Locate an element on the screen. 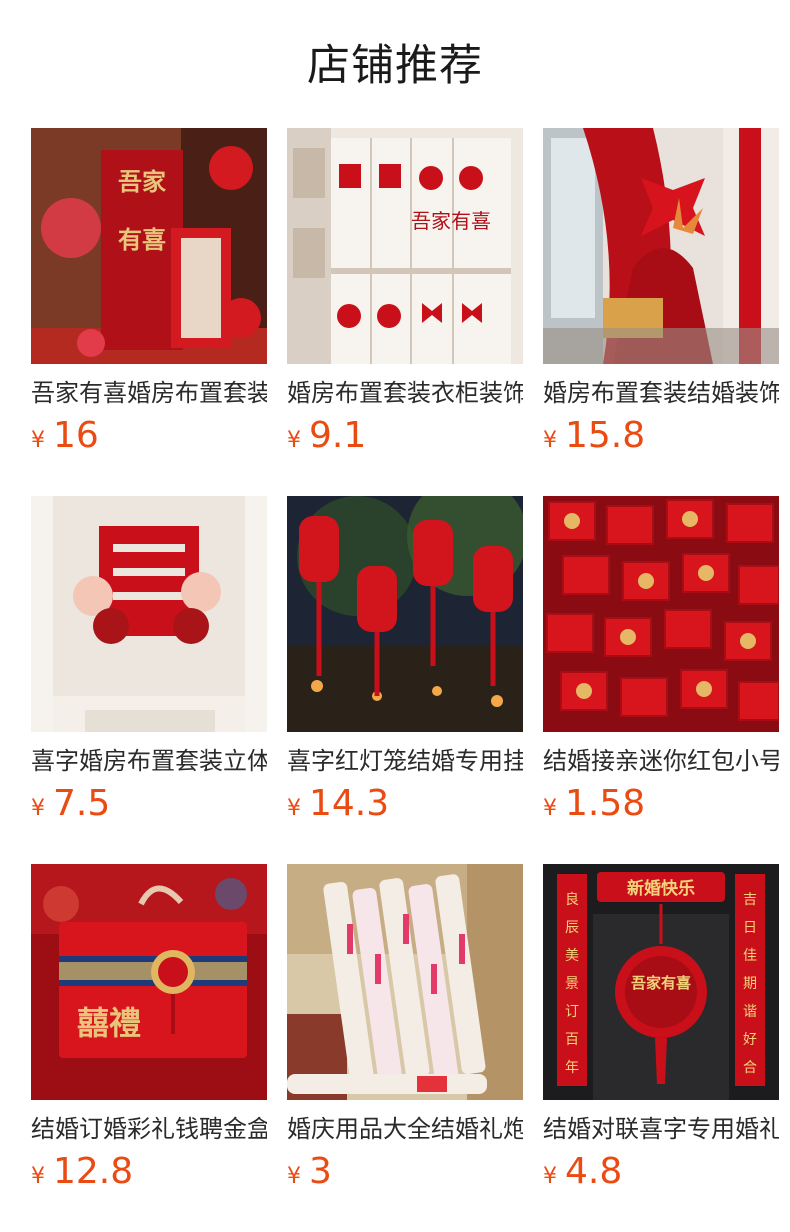 The height and width of the screenshot is (1232, 790). product-price: ¥ 3 is located at coordinates (405, 1172).